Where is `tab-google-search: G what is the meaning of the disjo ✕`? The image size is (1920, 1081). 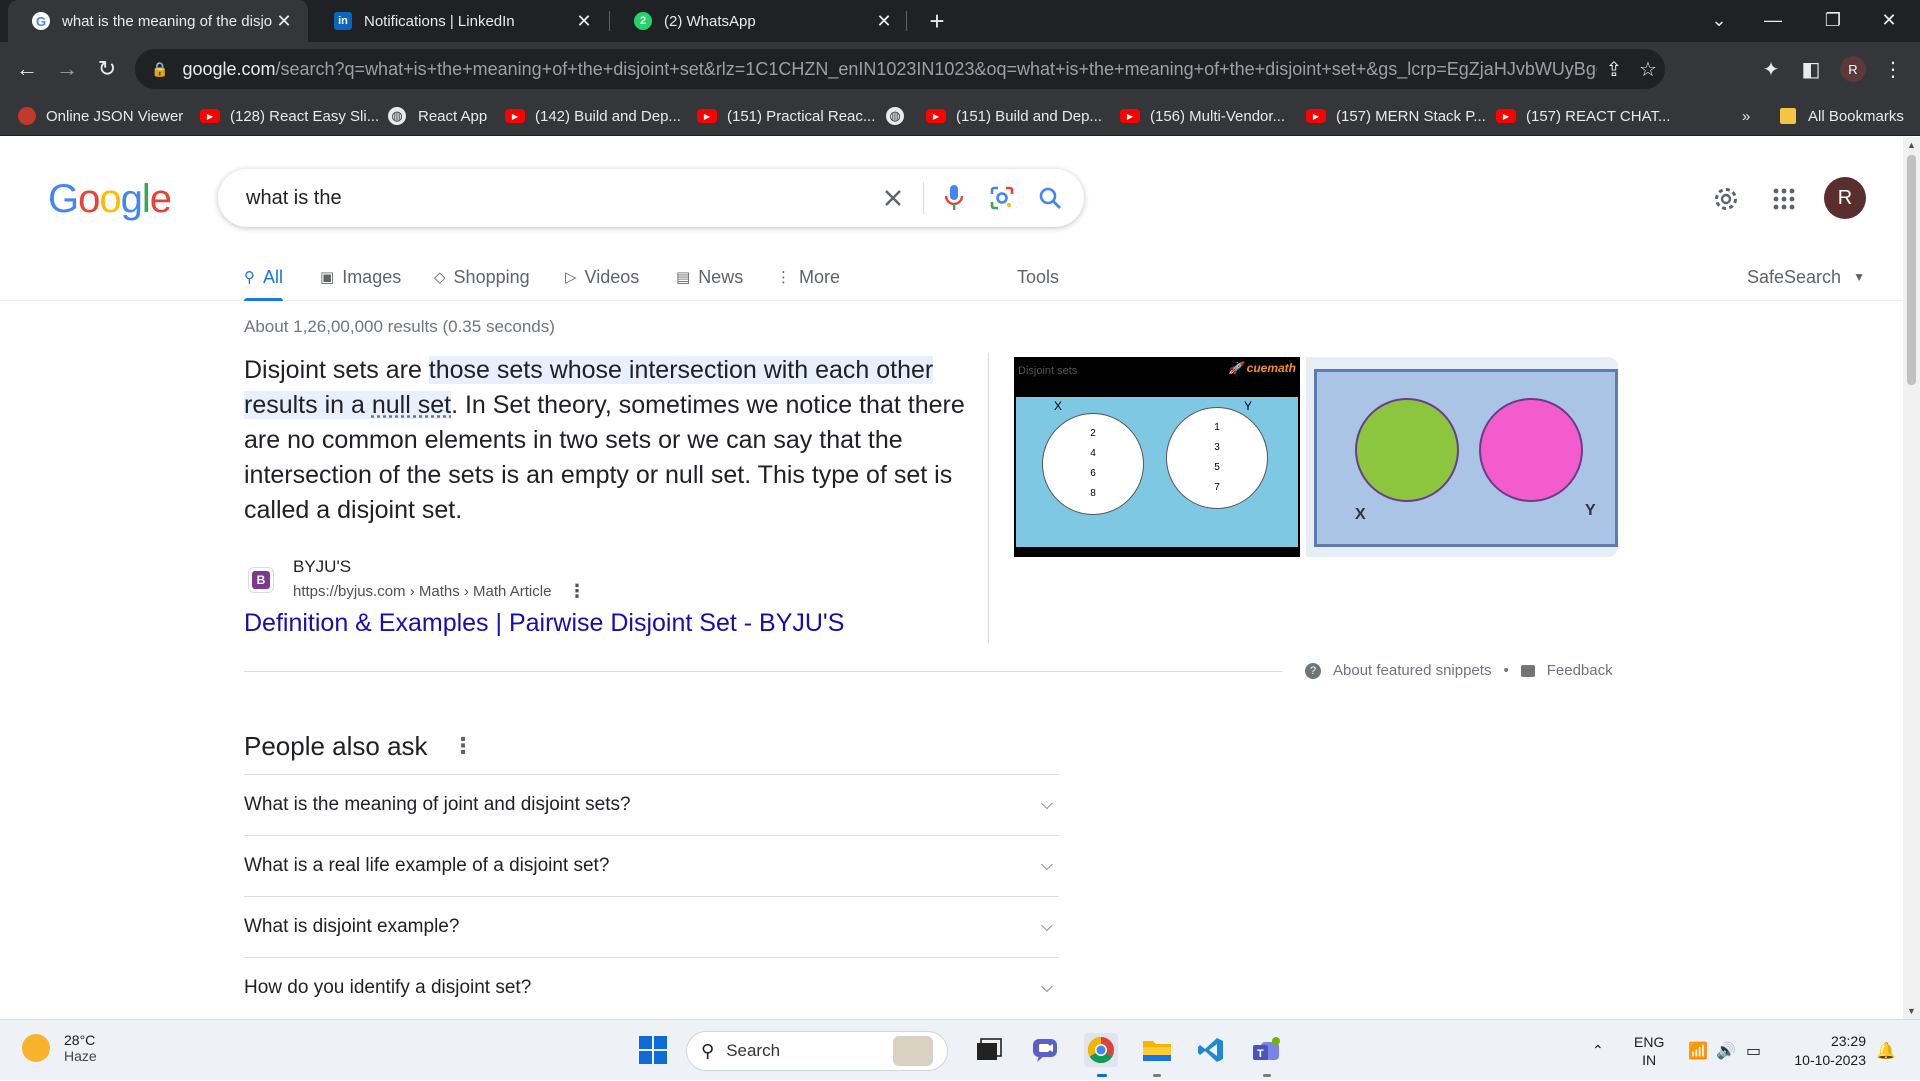
tab-google-search: G what is the meaning of the disjo ✕ is located at coordinates (158, 21).